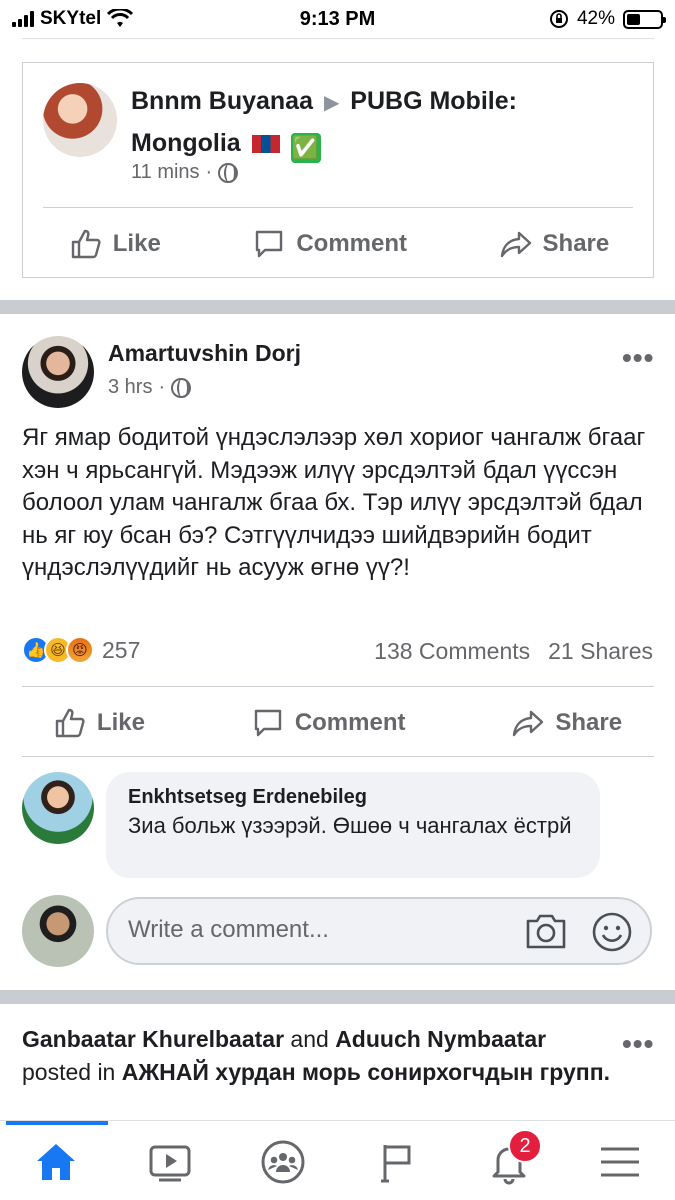 This screenshot has width=675, height=1200. Describe the element at coordinates (130, 387) in the screenshot. I see `timestamp: 3 hrs` at that location.